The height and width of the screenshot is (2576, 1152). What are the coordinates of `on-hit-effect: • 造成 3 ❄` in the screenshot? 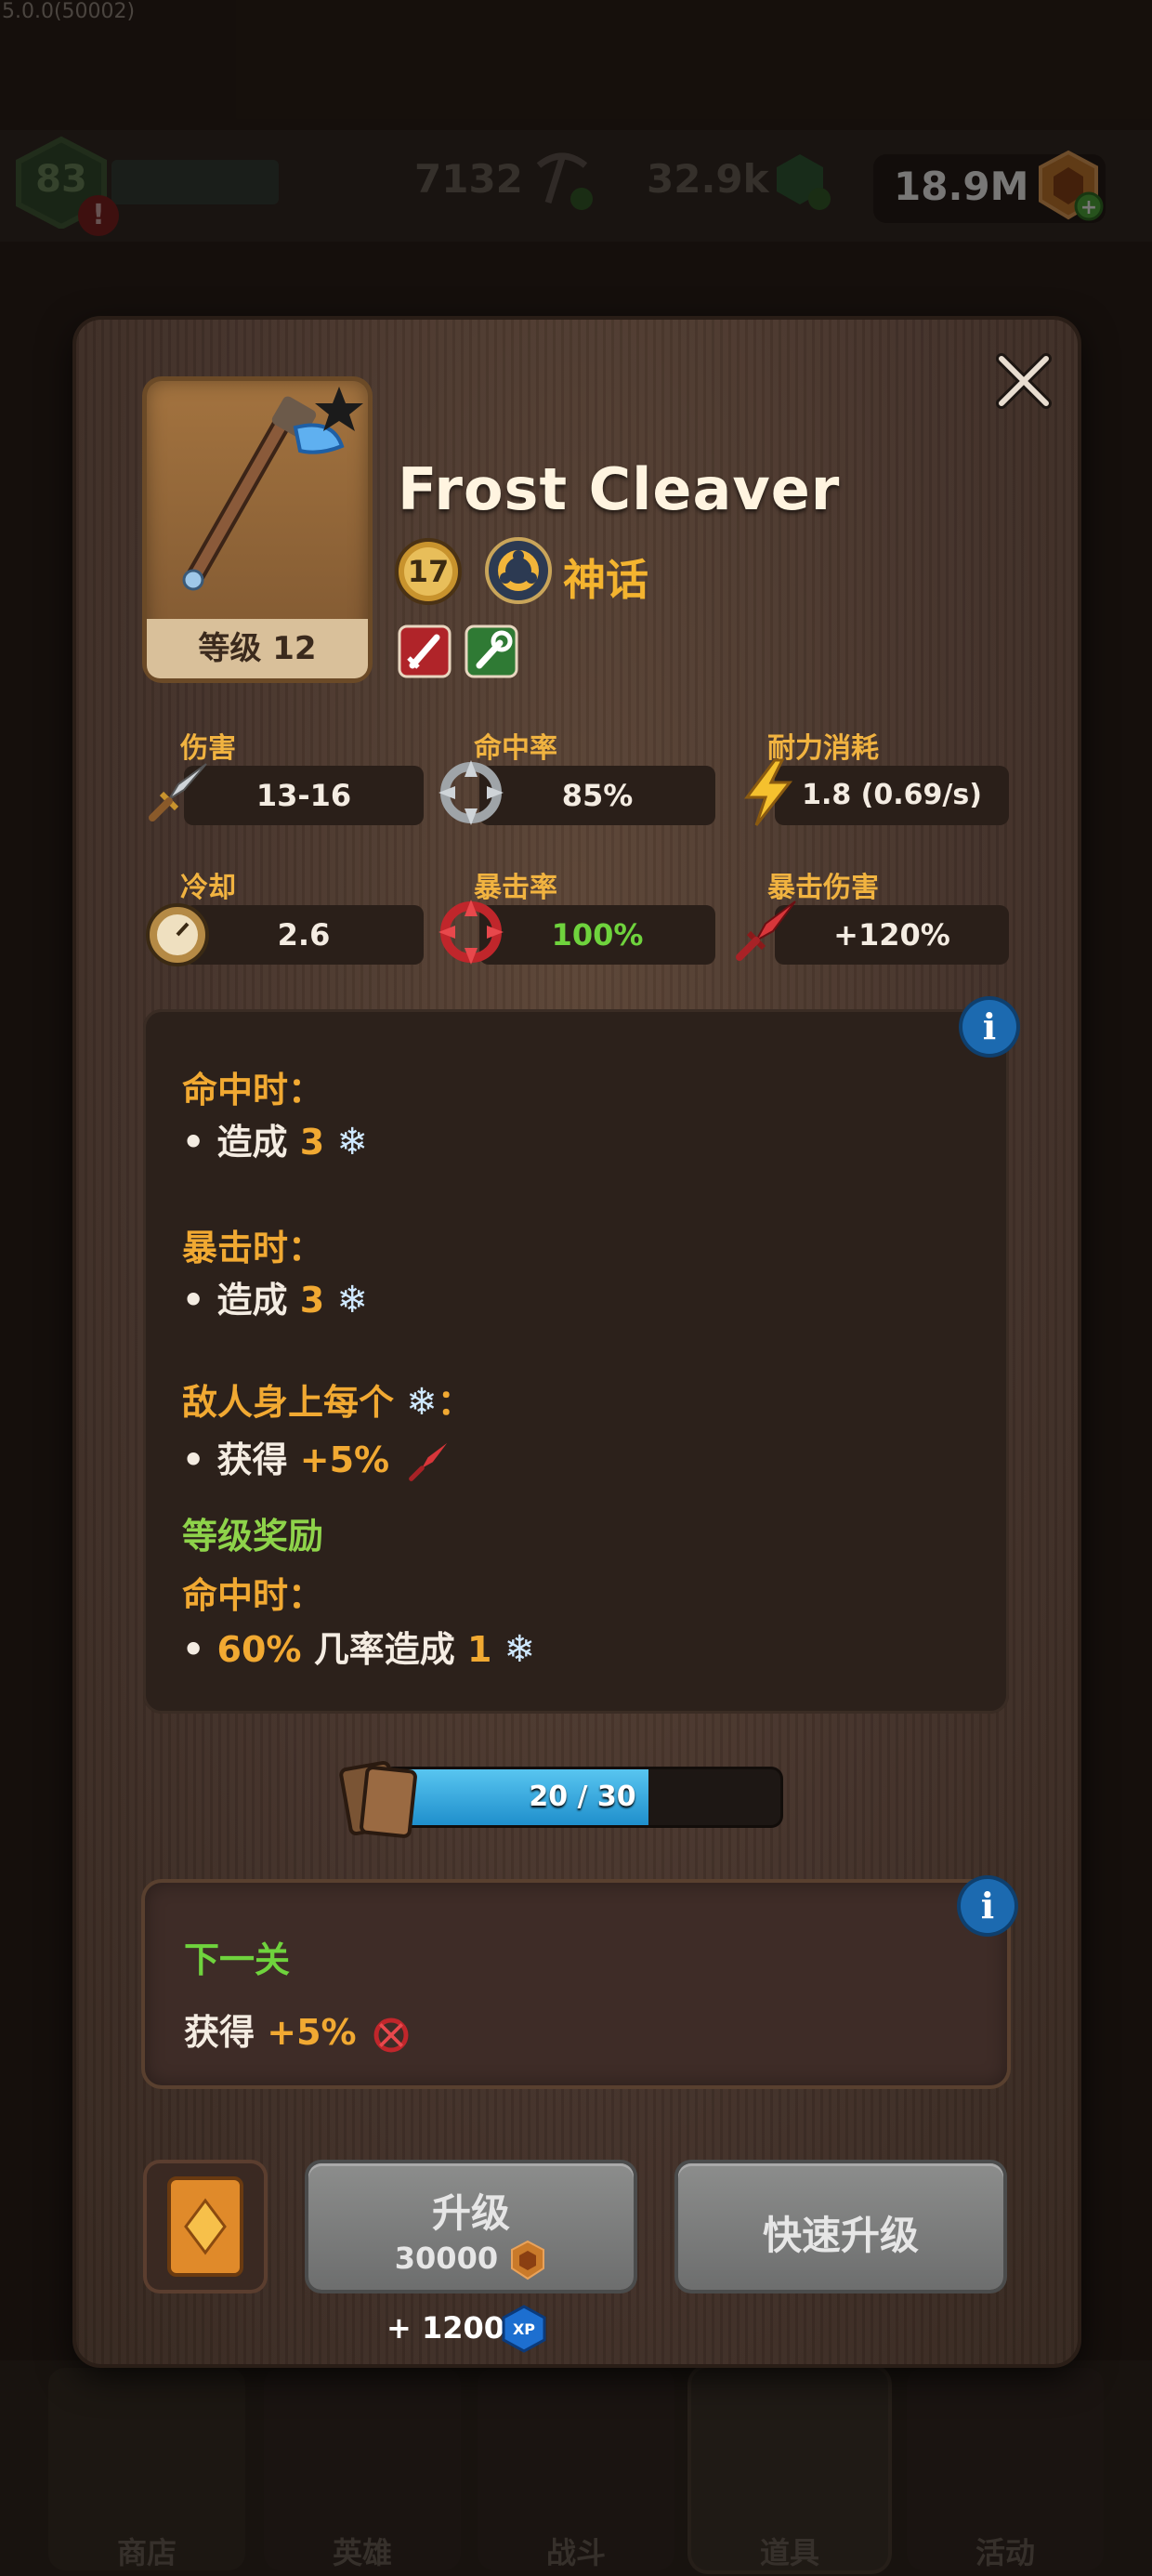 It's located at (275, 1138).